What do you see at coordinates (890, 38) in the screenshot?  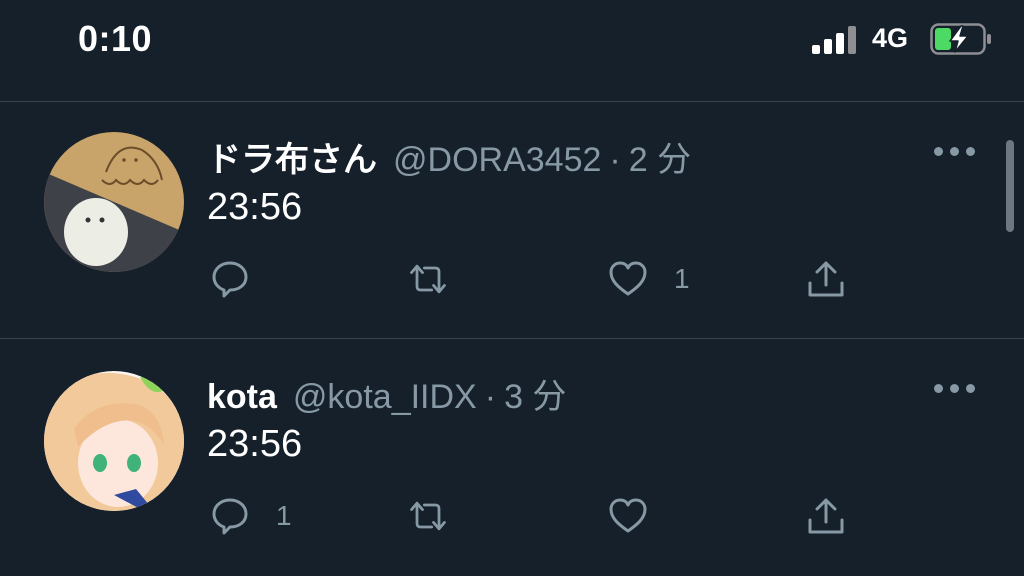 I see `network-label: 4G` at bounding box center [890, 38].